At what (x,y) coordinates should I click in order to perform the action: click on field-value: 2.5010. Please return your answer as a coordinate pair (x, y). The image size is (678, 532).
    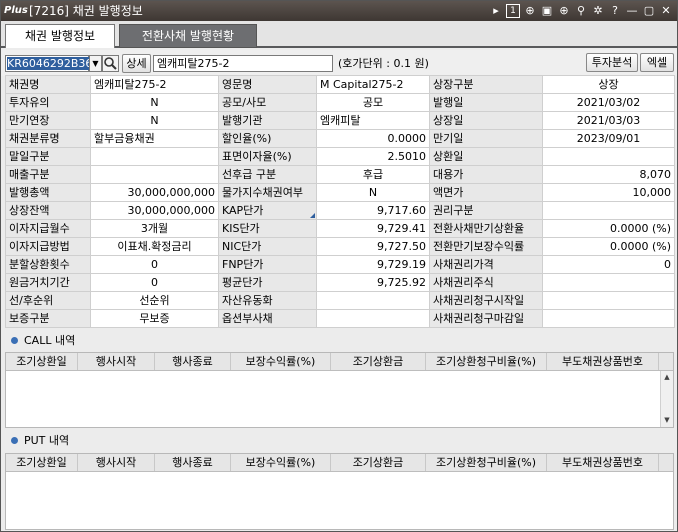
    Looking at the image, I should click on (373, 156).